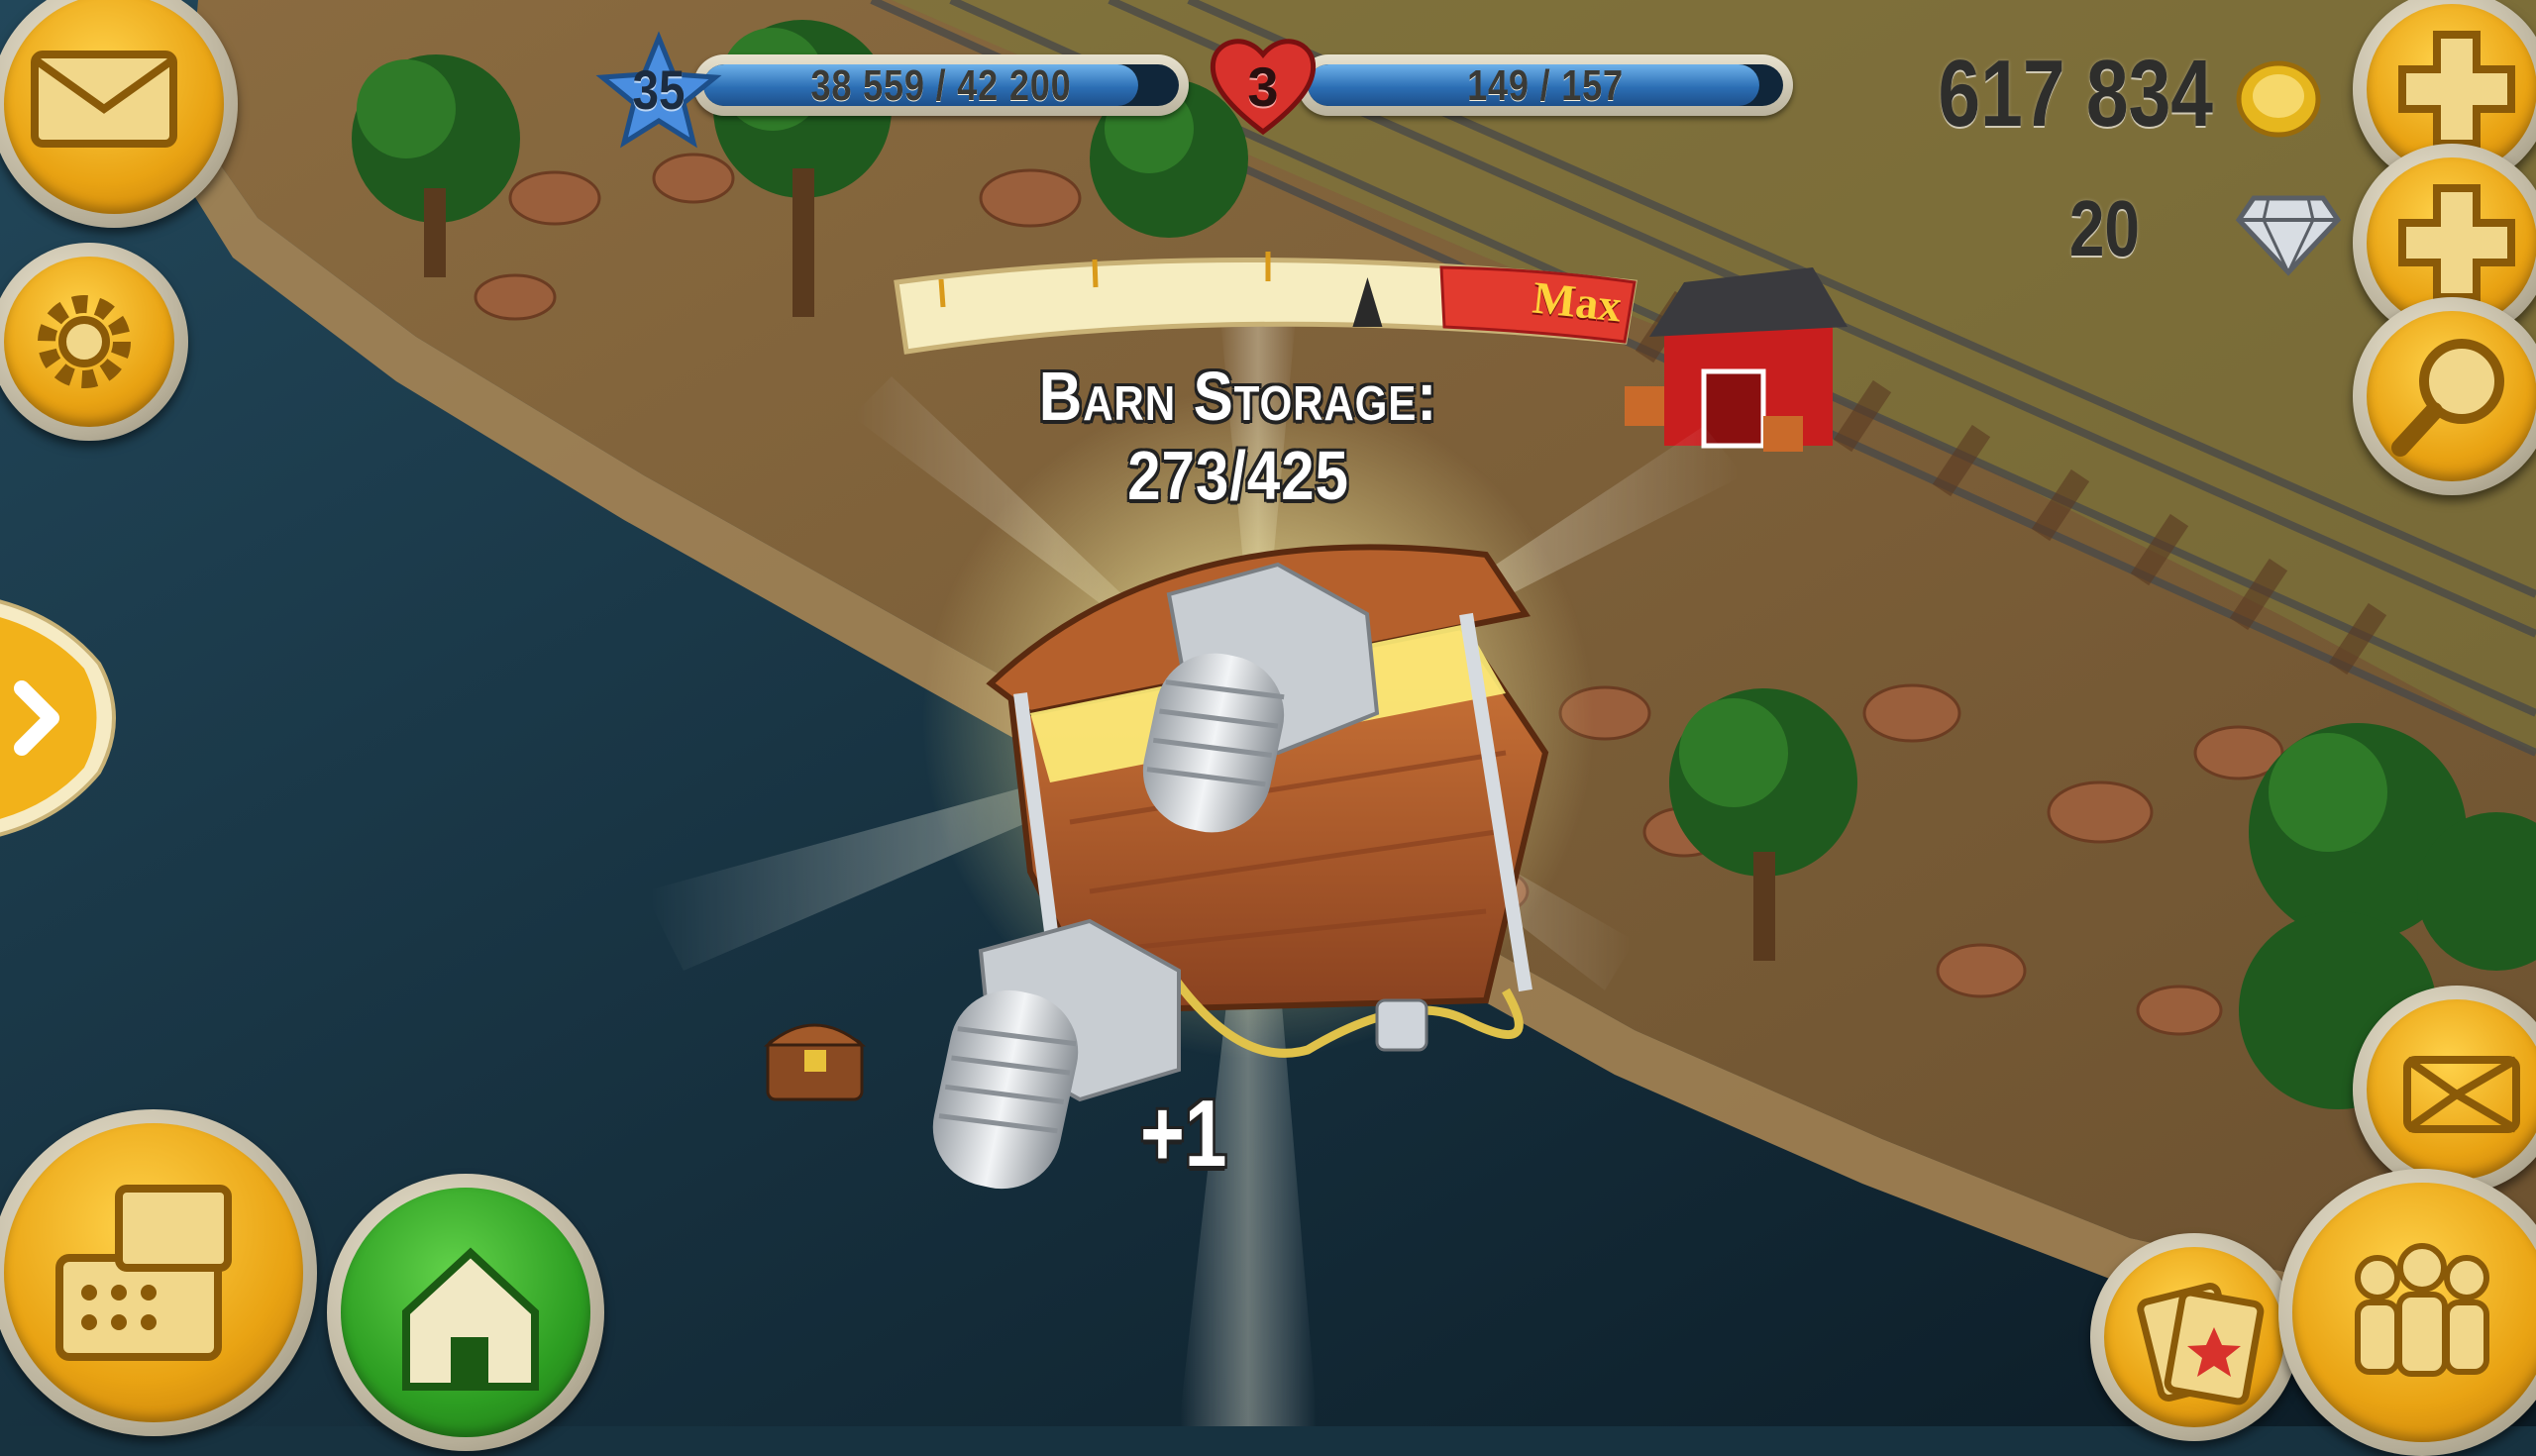  What do you see at coordinates (2201, 1344) in the screenshot?
I see `cards-icon` at bounding box center [2201, 1344].